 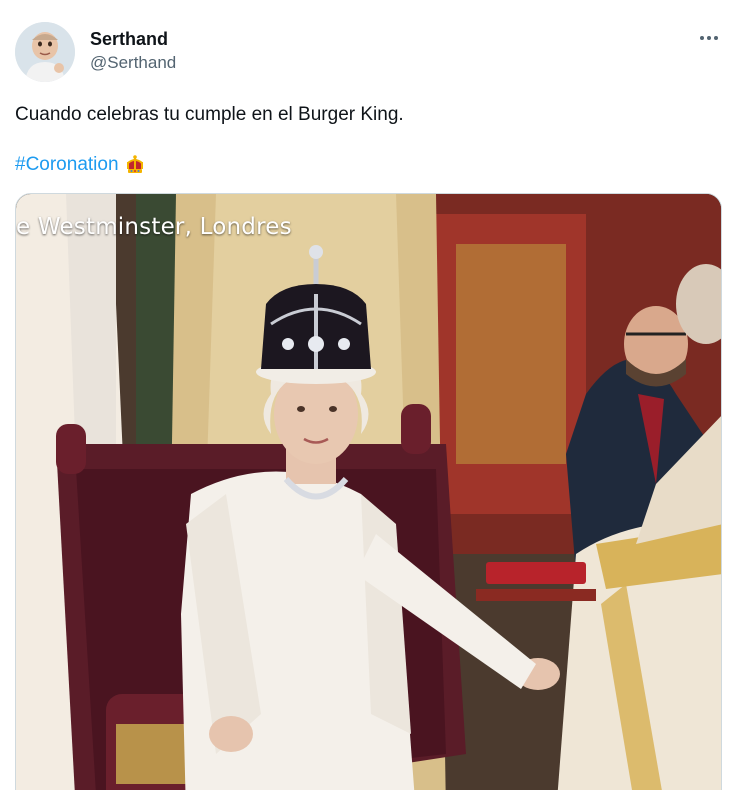 What do you see at coordinates (133, 63) in the screenshot?
I see `user-handle: @Serthand` at bounding box center [133, 63].